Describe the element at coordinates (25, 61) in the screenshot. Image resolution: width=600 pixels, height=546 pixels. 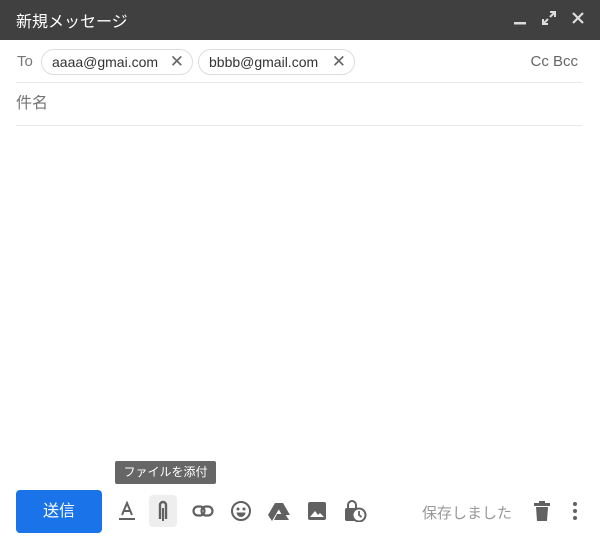
I see `to-label: To` at that location.